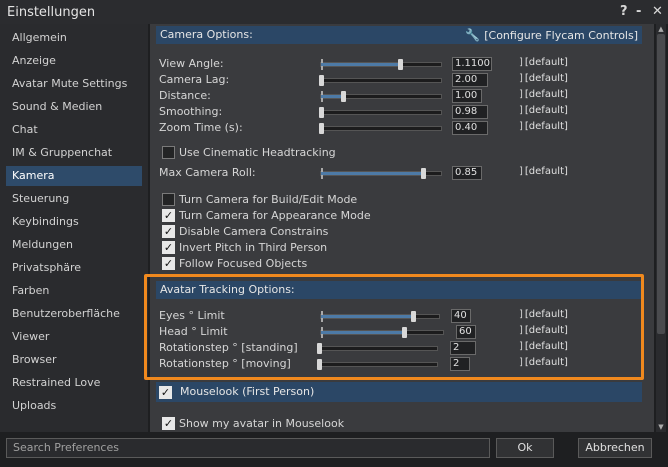 This screenshot has width=668, height=467. I want to click on invert-pitch-checkbox: ✓, so click(168, 247).